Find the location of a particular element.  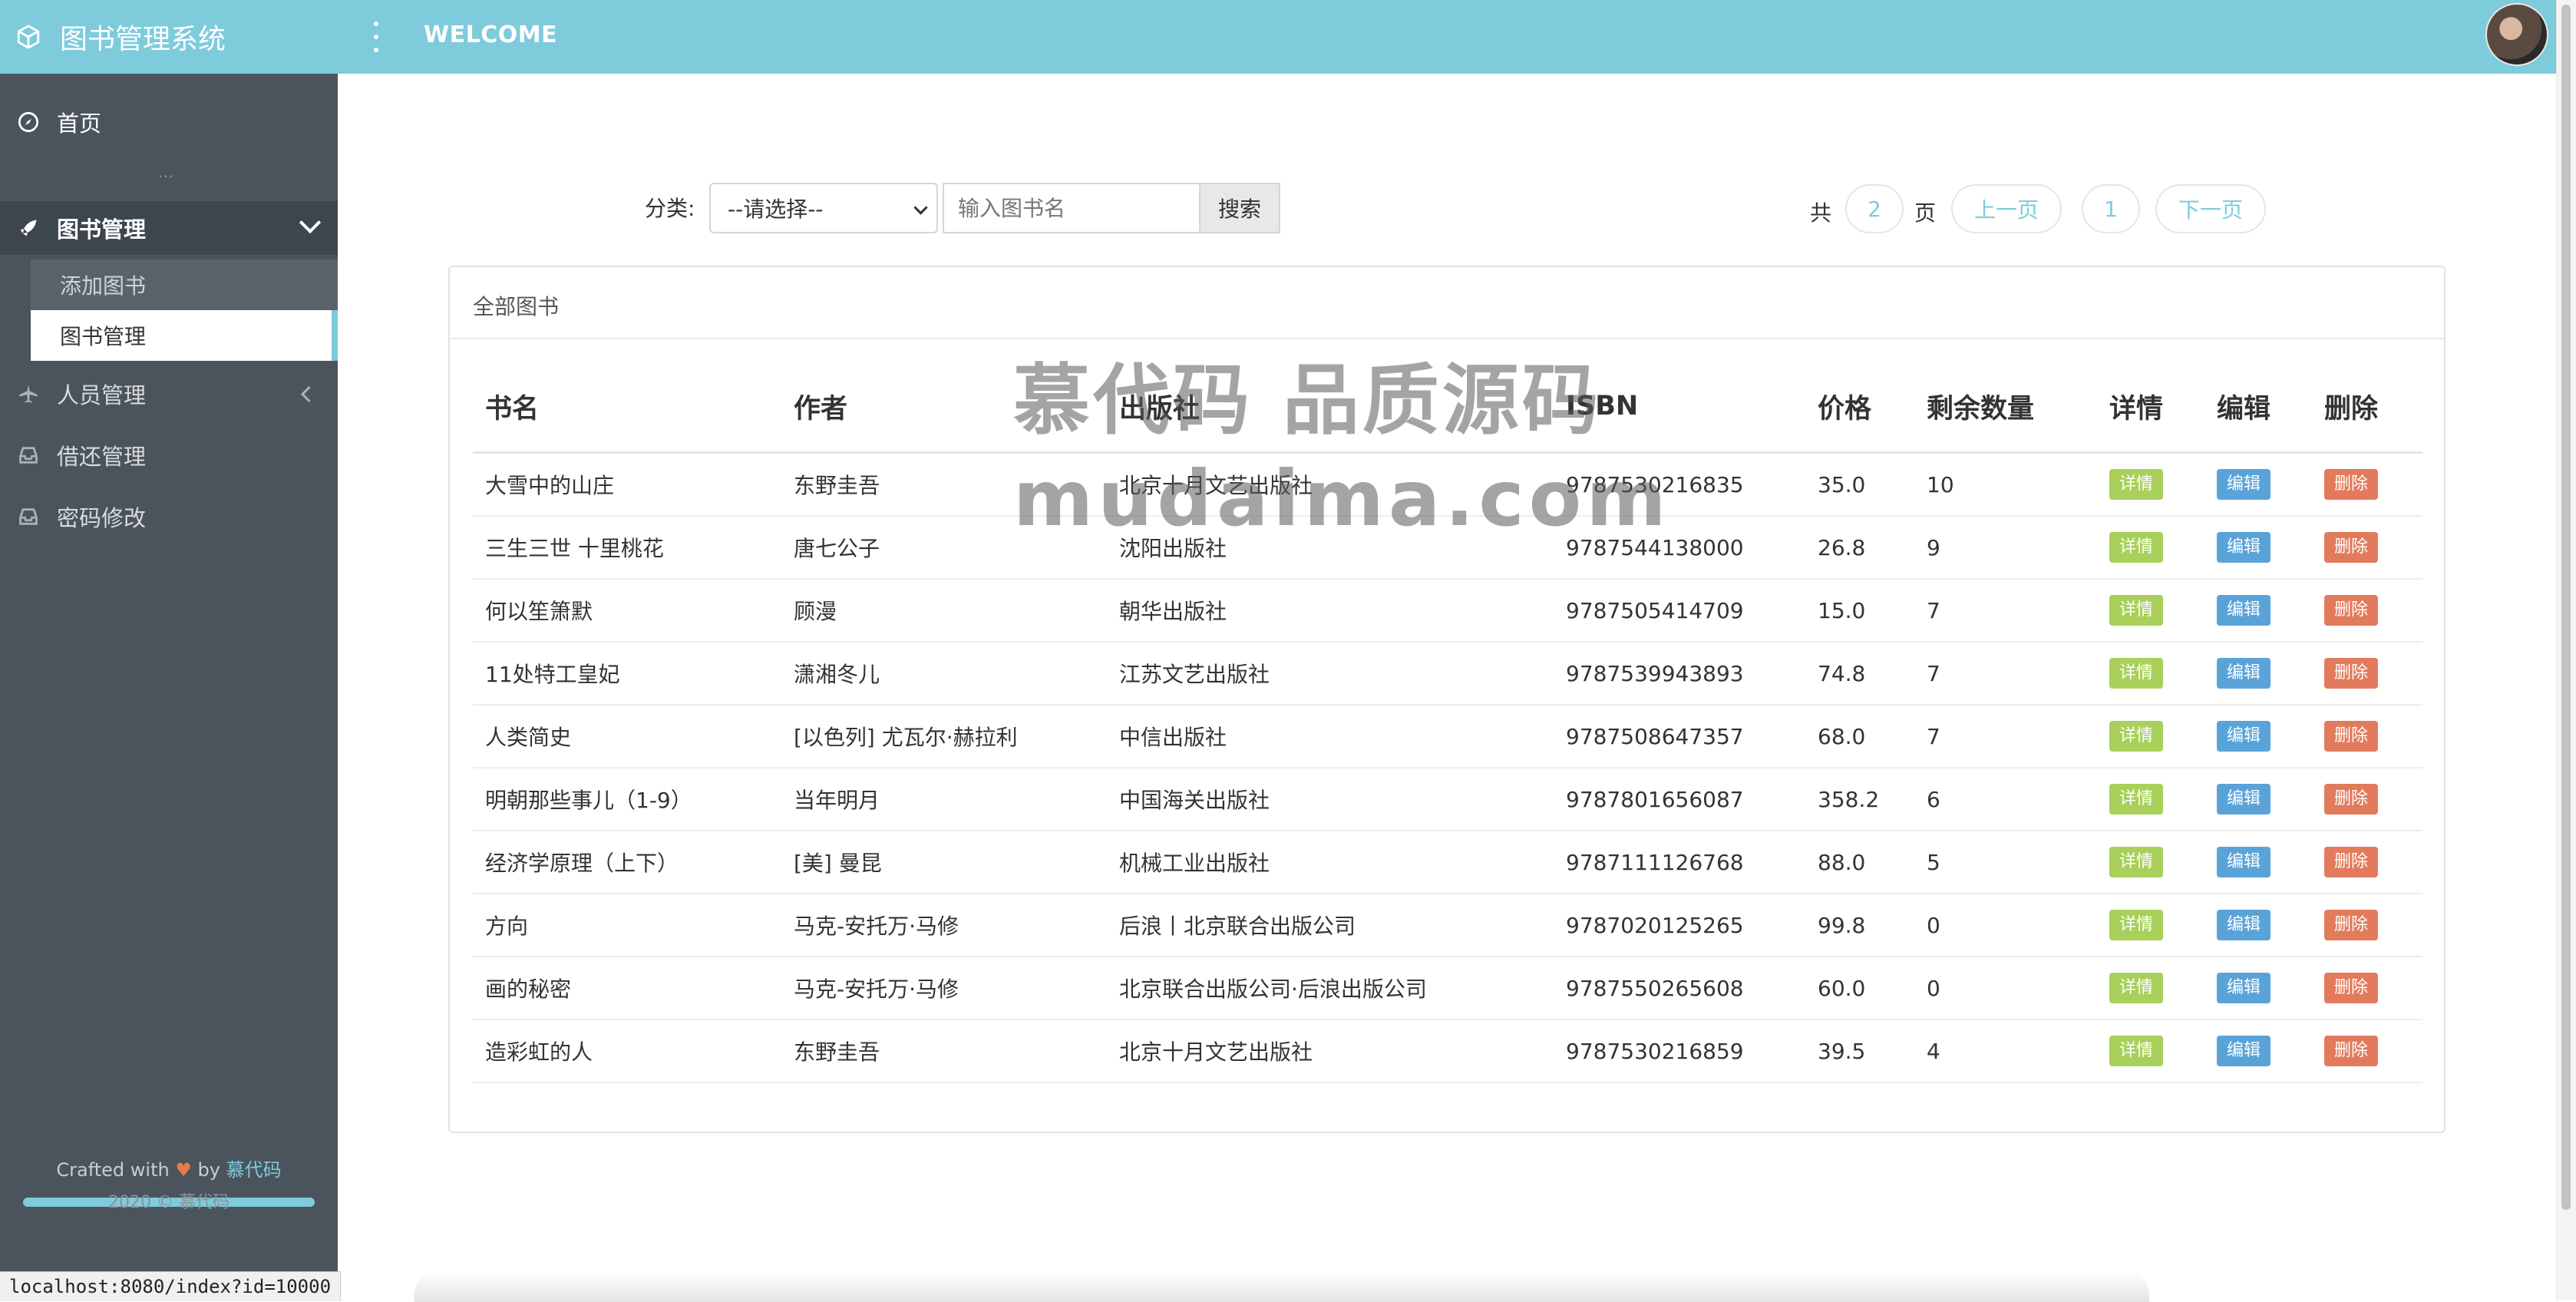

page-scrollbar is located at coordinates (2566, 650).